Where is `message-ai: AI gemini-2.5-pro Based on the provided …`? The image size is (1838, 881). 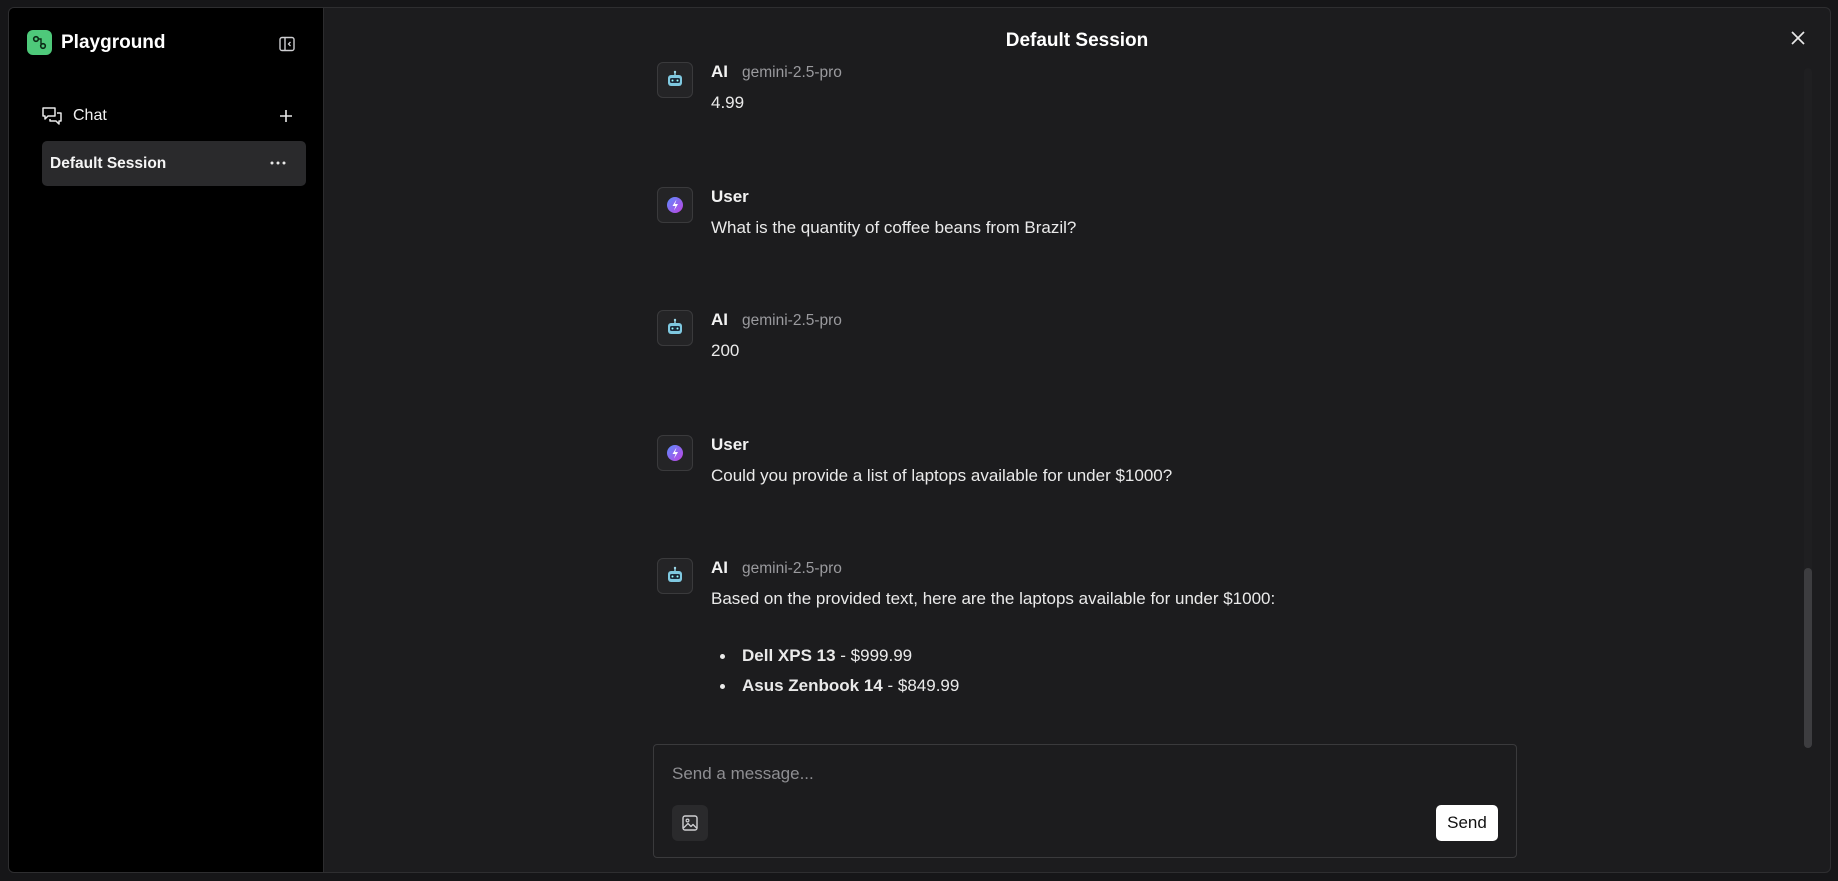
message-ai: AI gemini-2.5-pro Based on the provided … is located at coordinates (1107, 638).